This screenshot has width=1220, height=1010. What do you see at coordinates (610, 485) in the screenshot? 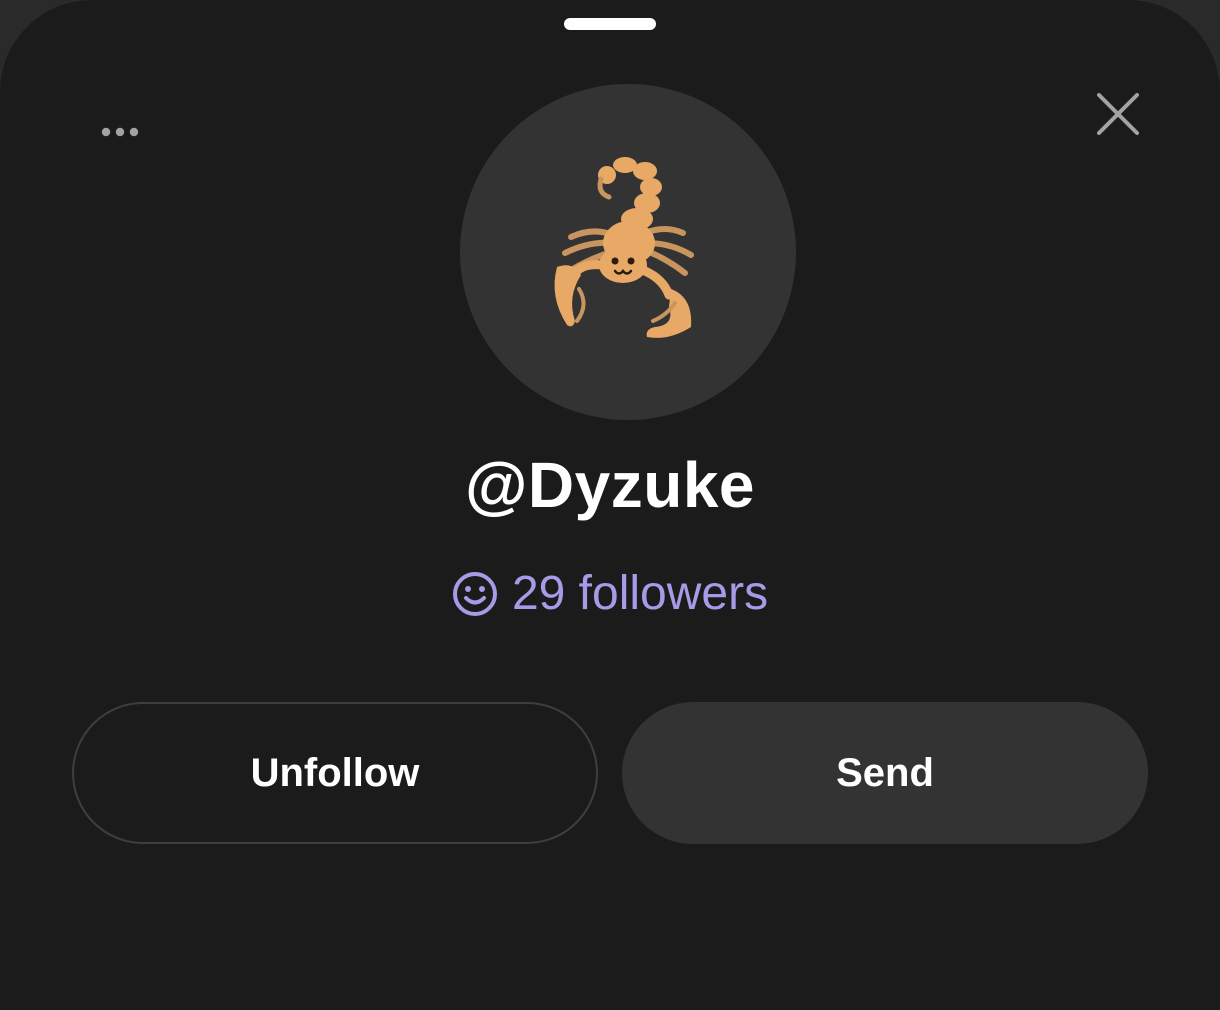
I see `username: @Dyzuke` at bounding box center [610, 485].